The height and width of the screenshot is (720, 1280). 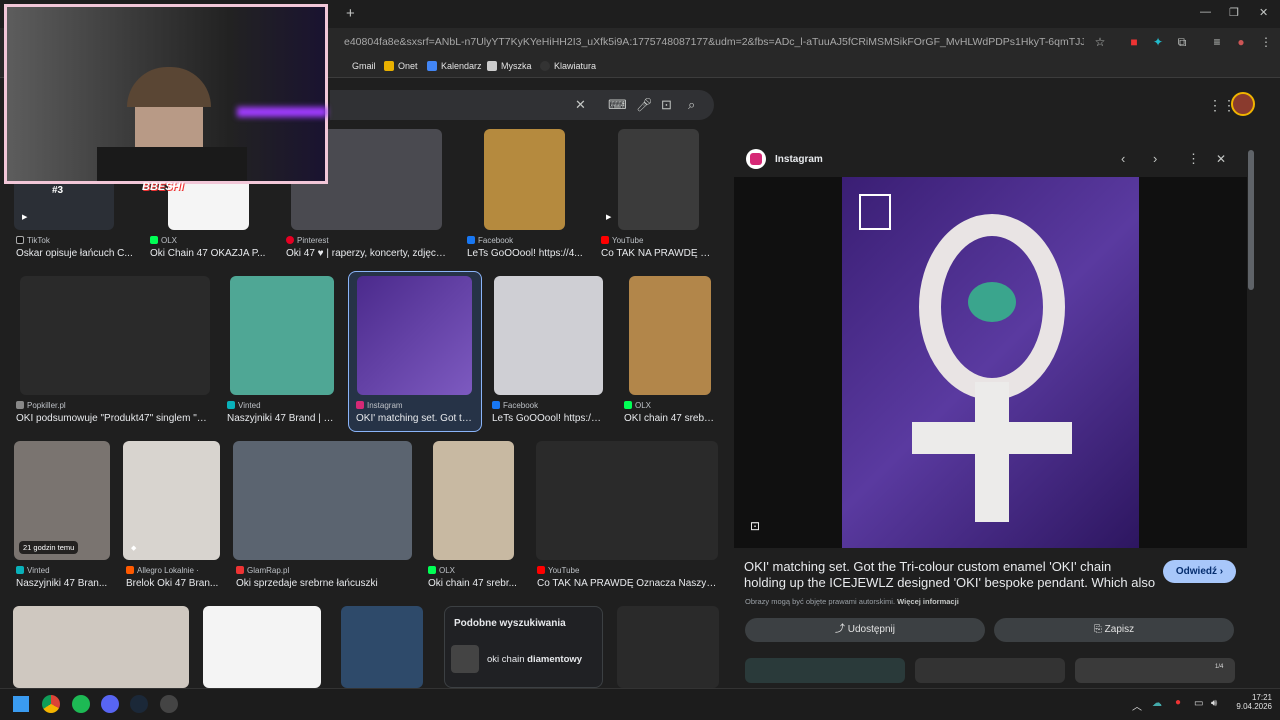 What do you see at coordinates (33, 570) in the screenshot?
I see `result-source-11: Vinted` at bounding box center [33, 570].